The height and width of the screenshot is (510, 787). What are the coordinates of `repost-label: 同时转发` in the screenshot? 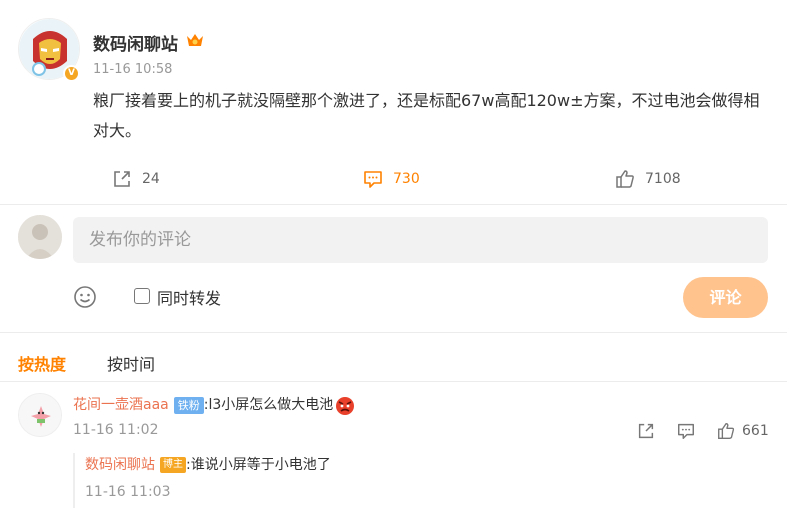 It's located at (189, 297).